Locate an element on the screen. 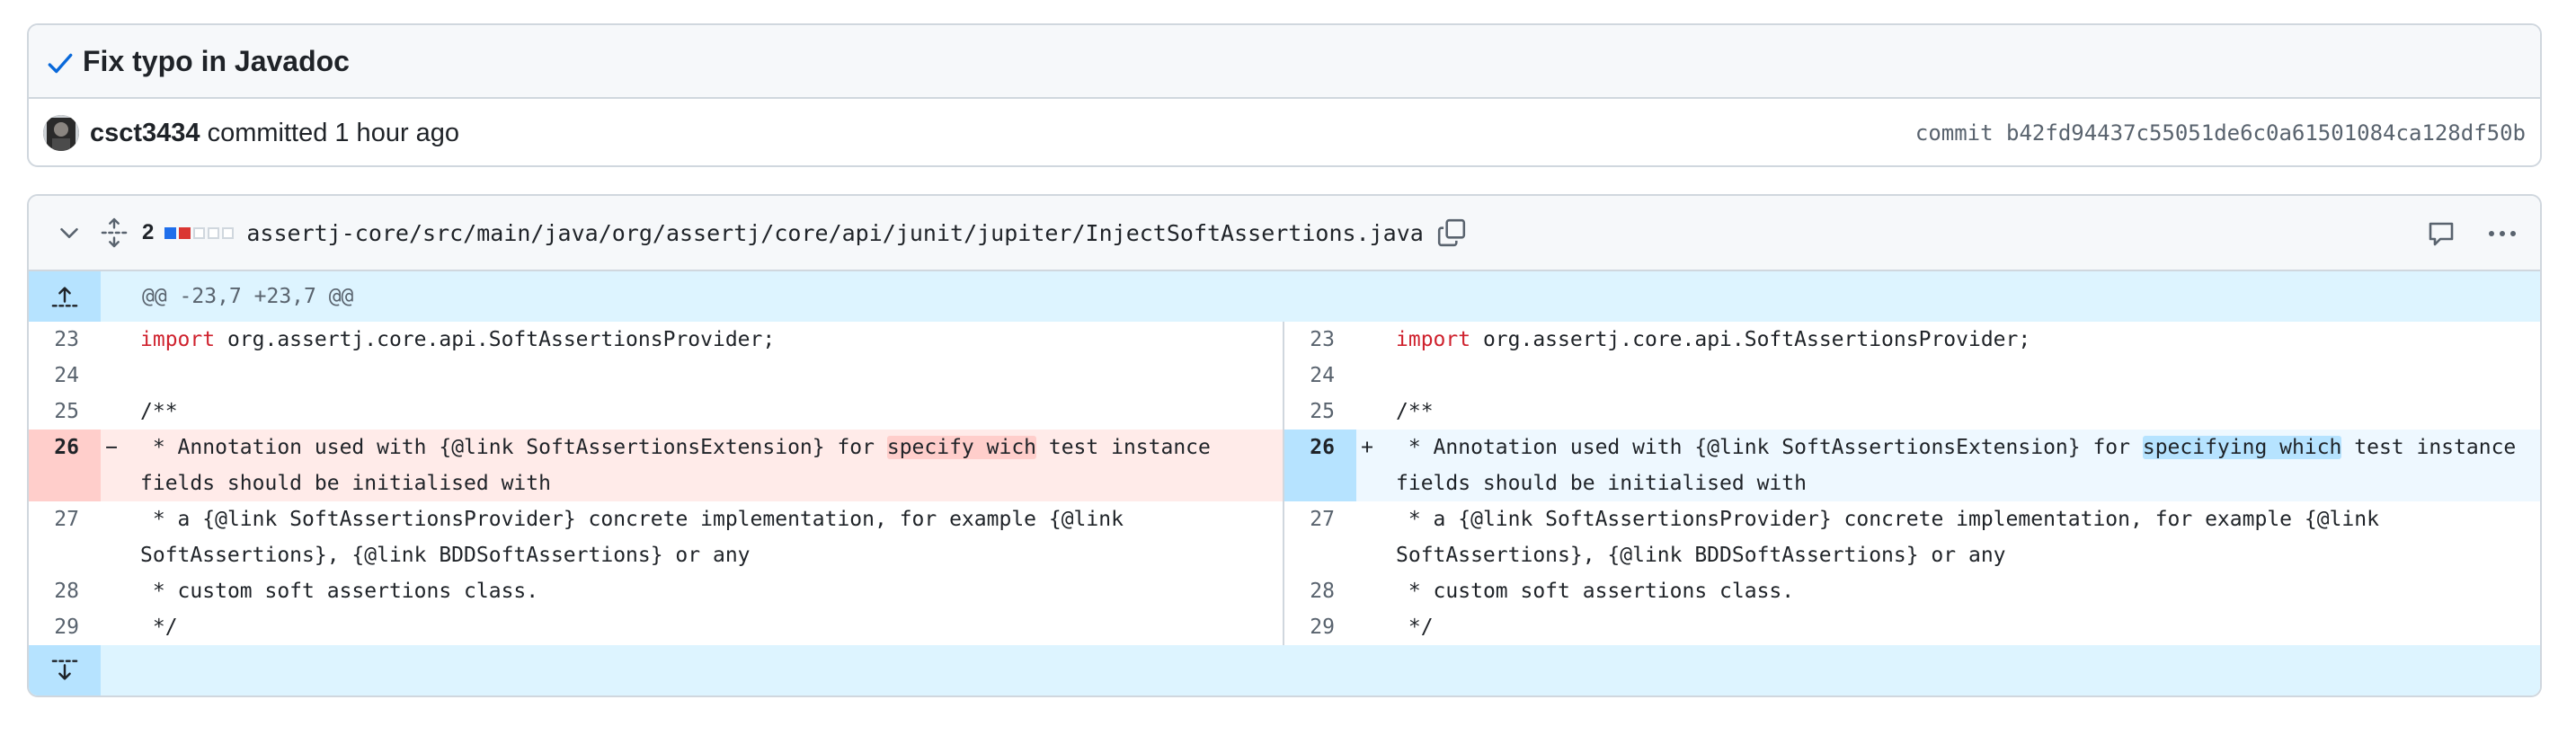 This screenshot has width=2576, height=744. changed-word-highlight: specify wich is located at coordinates (962, 447).